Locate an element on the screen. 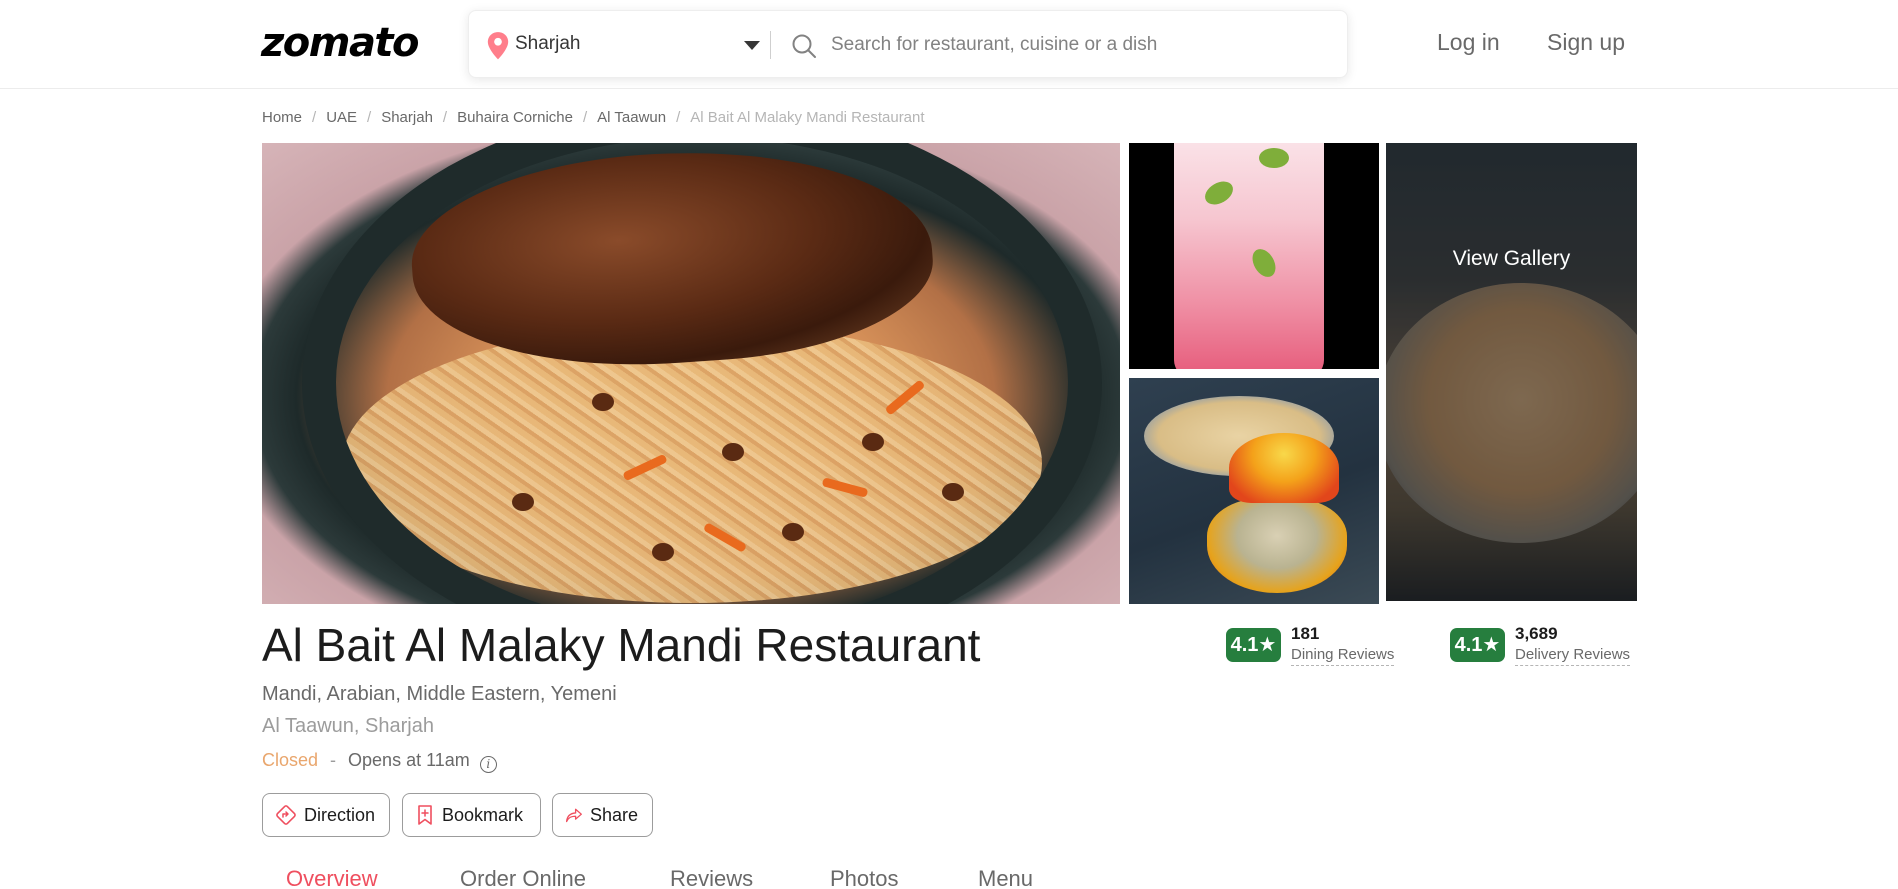 The image size is (1898, 889). opening-status: Closed - Opens at 11am i is located at coordinates (379, 761).